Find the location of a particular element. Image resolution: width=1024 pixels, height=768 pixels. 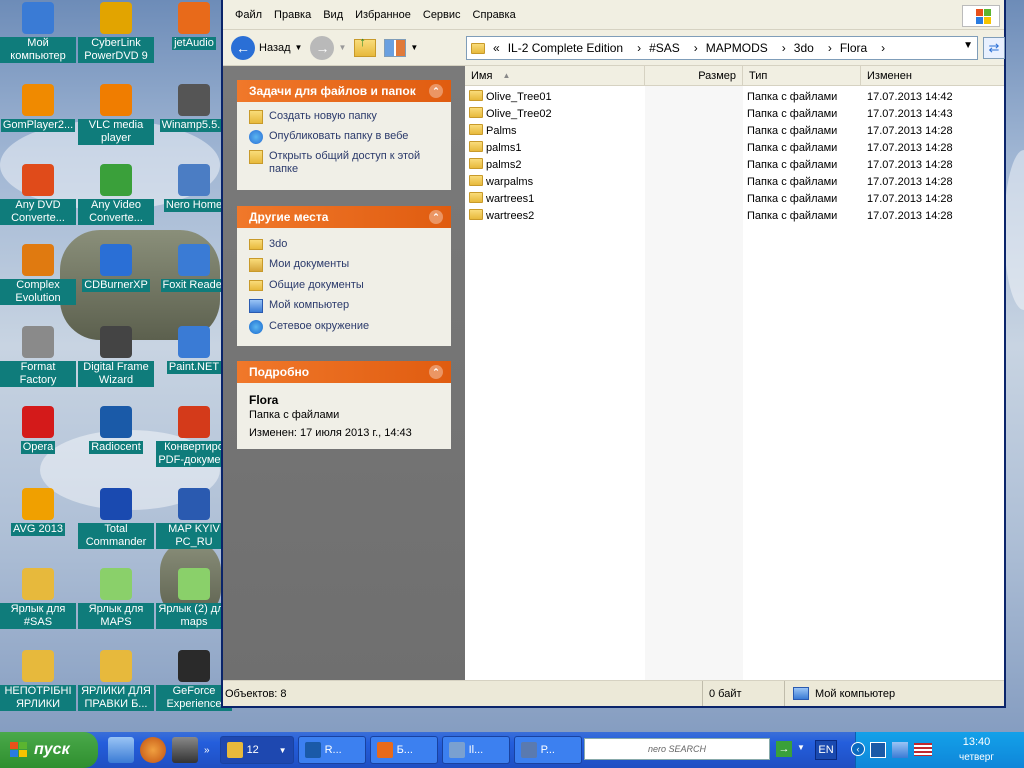

task-share-folder: Открыть общий доступ к этой папке is located at coordinates (345, 163).